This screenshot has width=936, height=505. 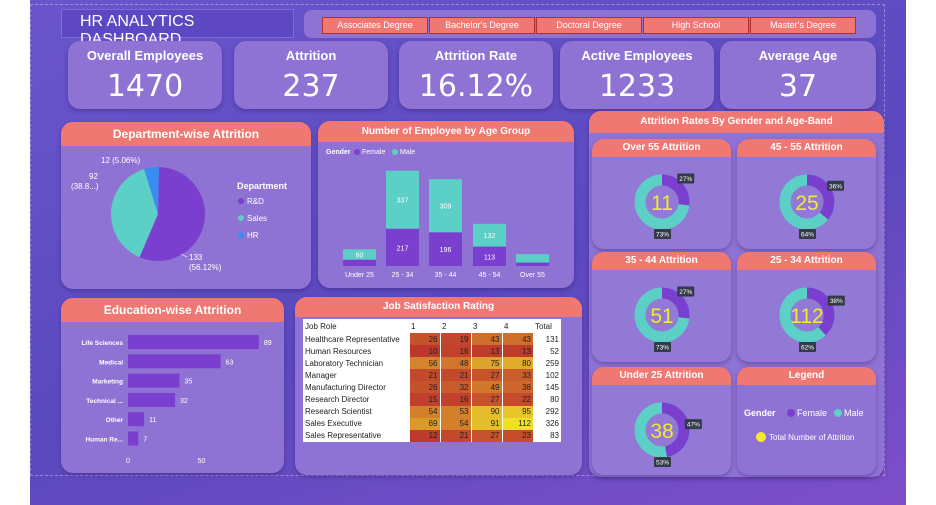 I want to click on age-band-donut: 25 36% 64%, so click(x=812, y=206).